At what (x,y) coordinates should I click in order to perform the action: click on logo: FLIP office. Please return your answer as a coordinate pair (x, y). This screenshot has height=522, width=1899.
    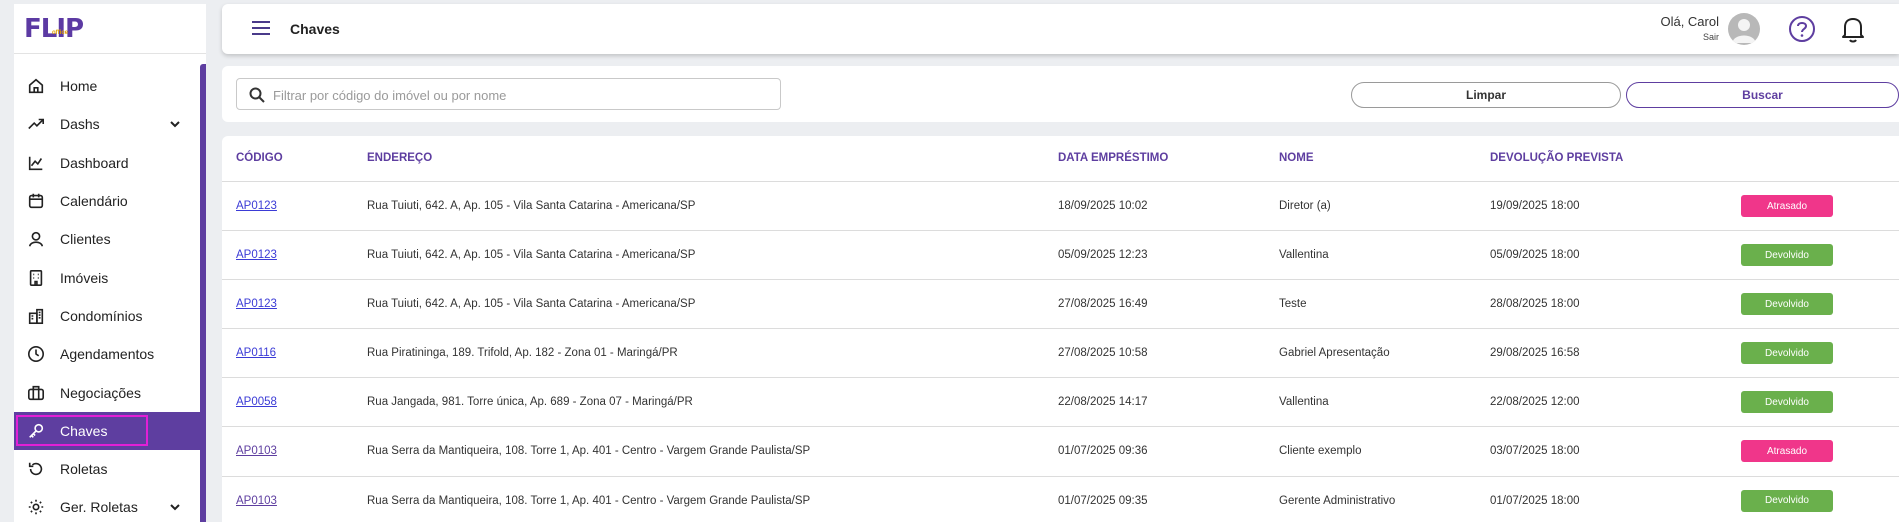
    Looking at the image, I should click on (110, 29).